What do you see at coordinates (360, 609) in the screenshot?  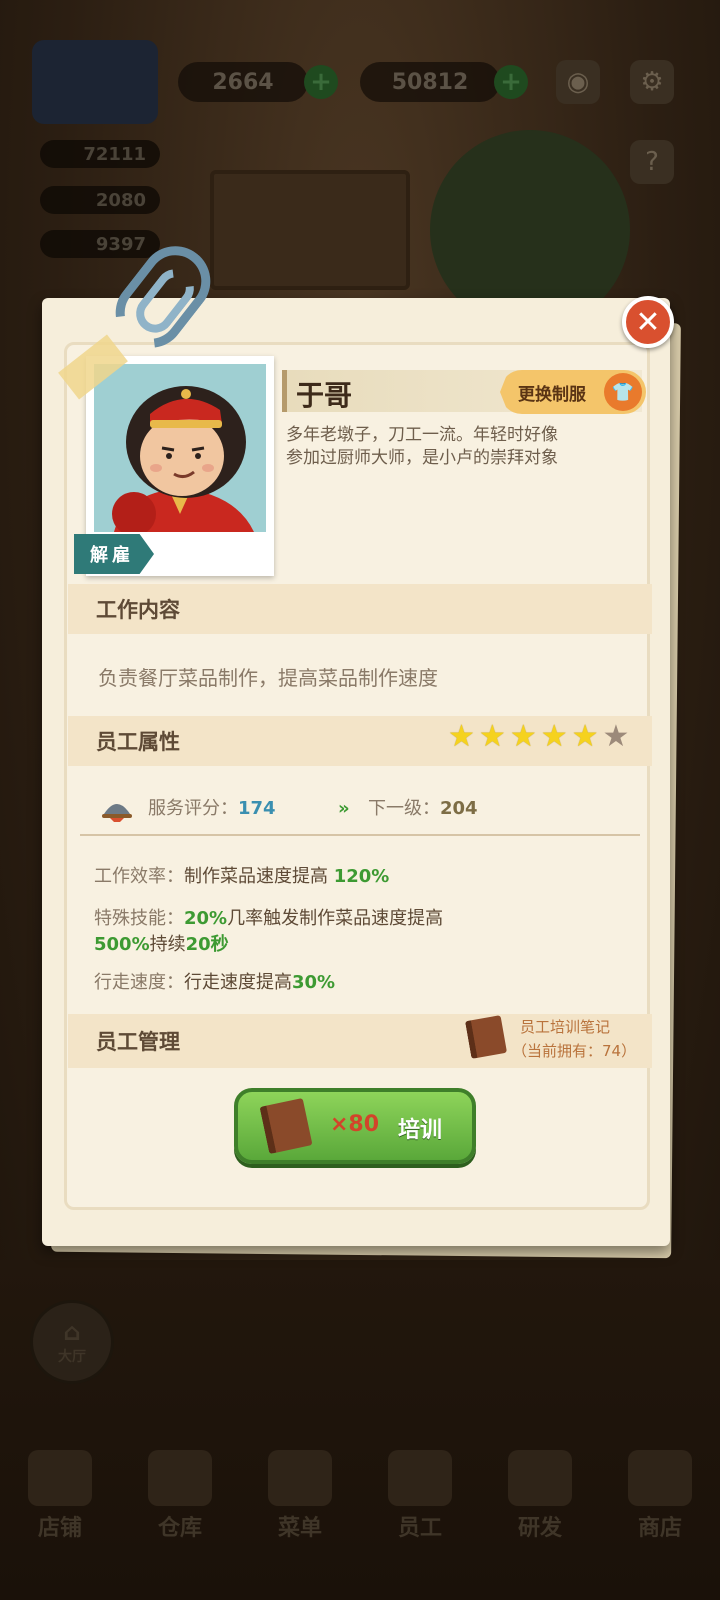 I see `work-section-header: 工作内容` at bounding box center [360, 609].